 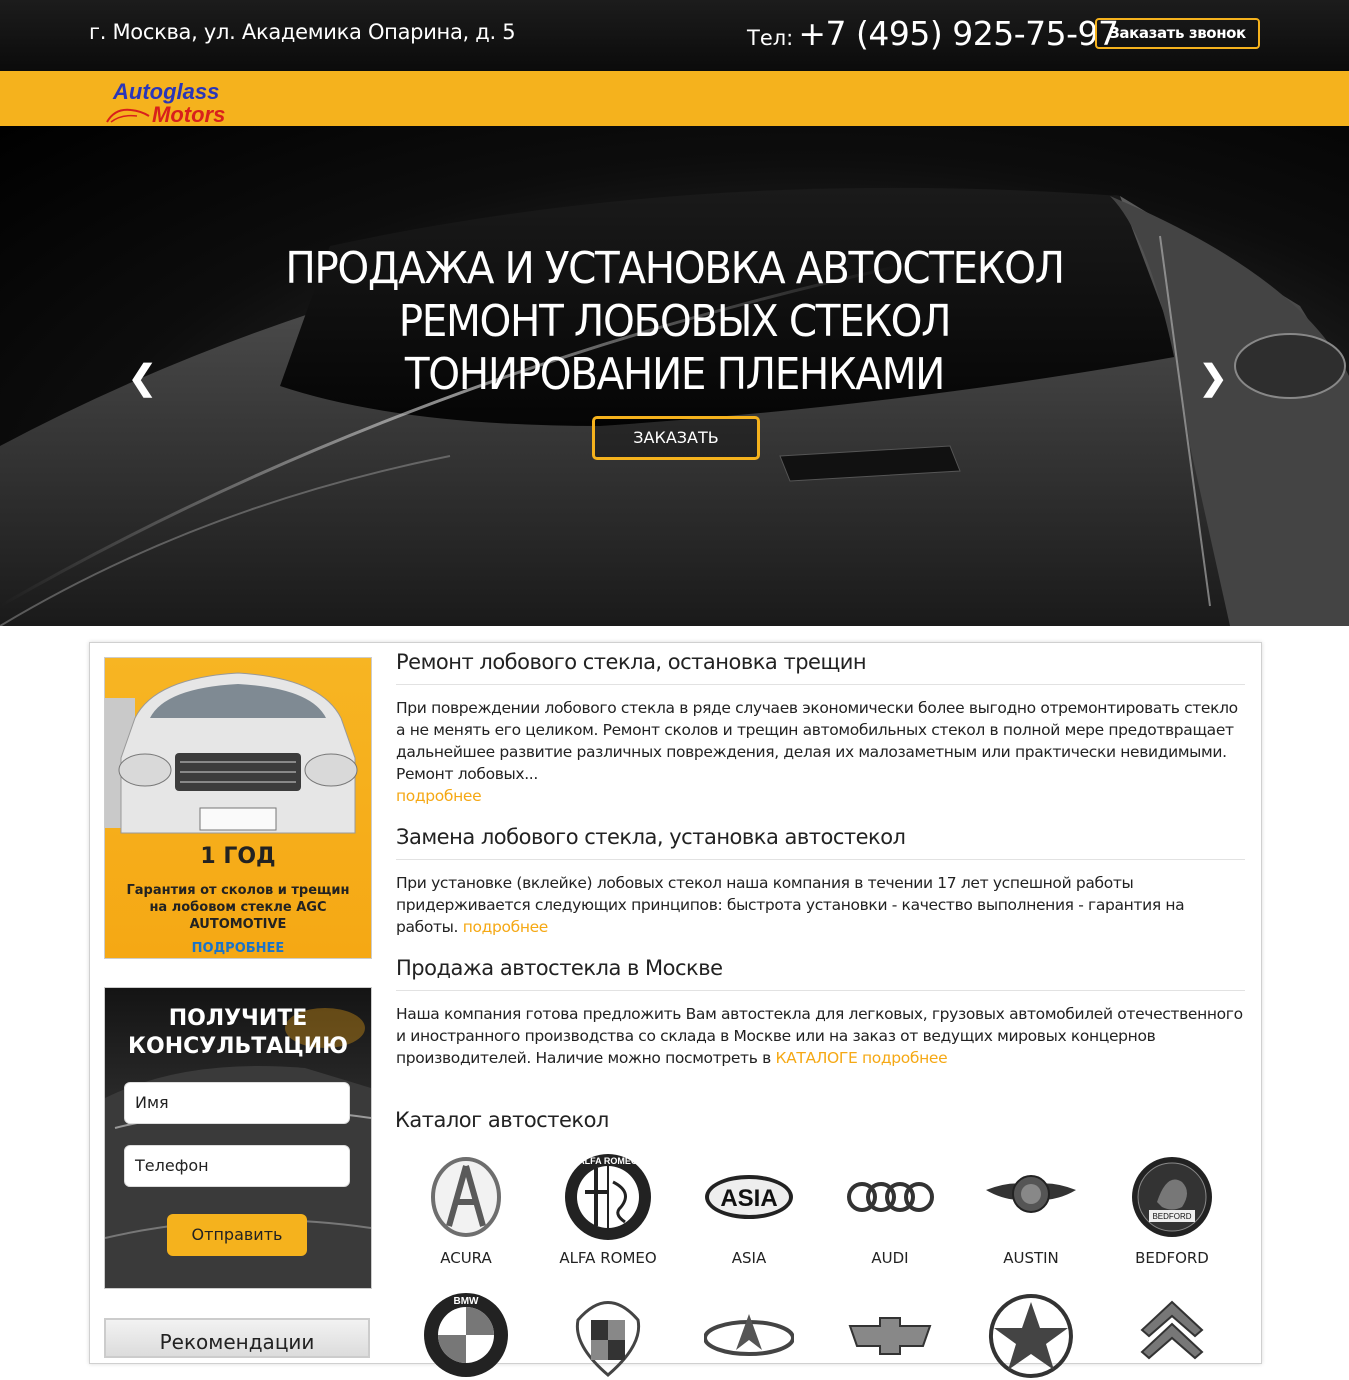 I want to click on article-title: Ремонт лобового стекла, остановка трещин, so click(x=820, y=667).